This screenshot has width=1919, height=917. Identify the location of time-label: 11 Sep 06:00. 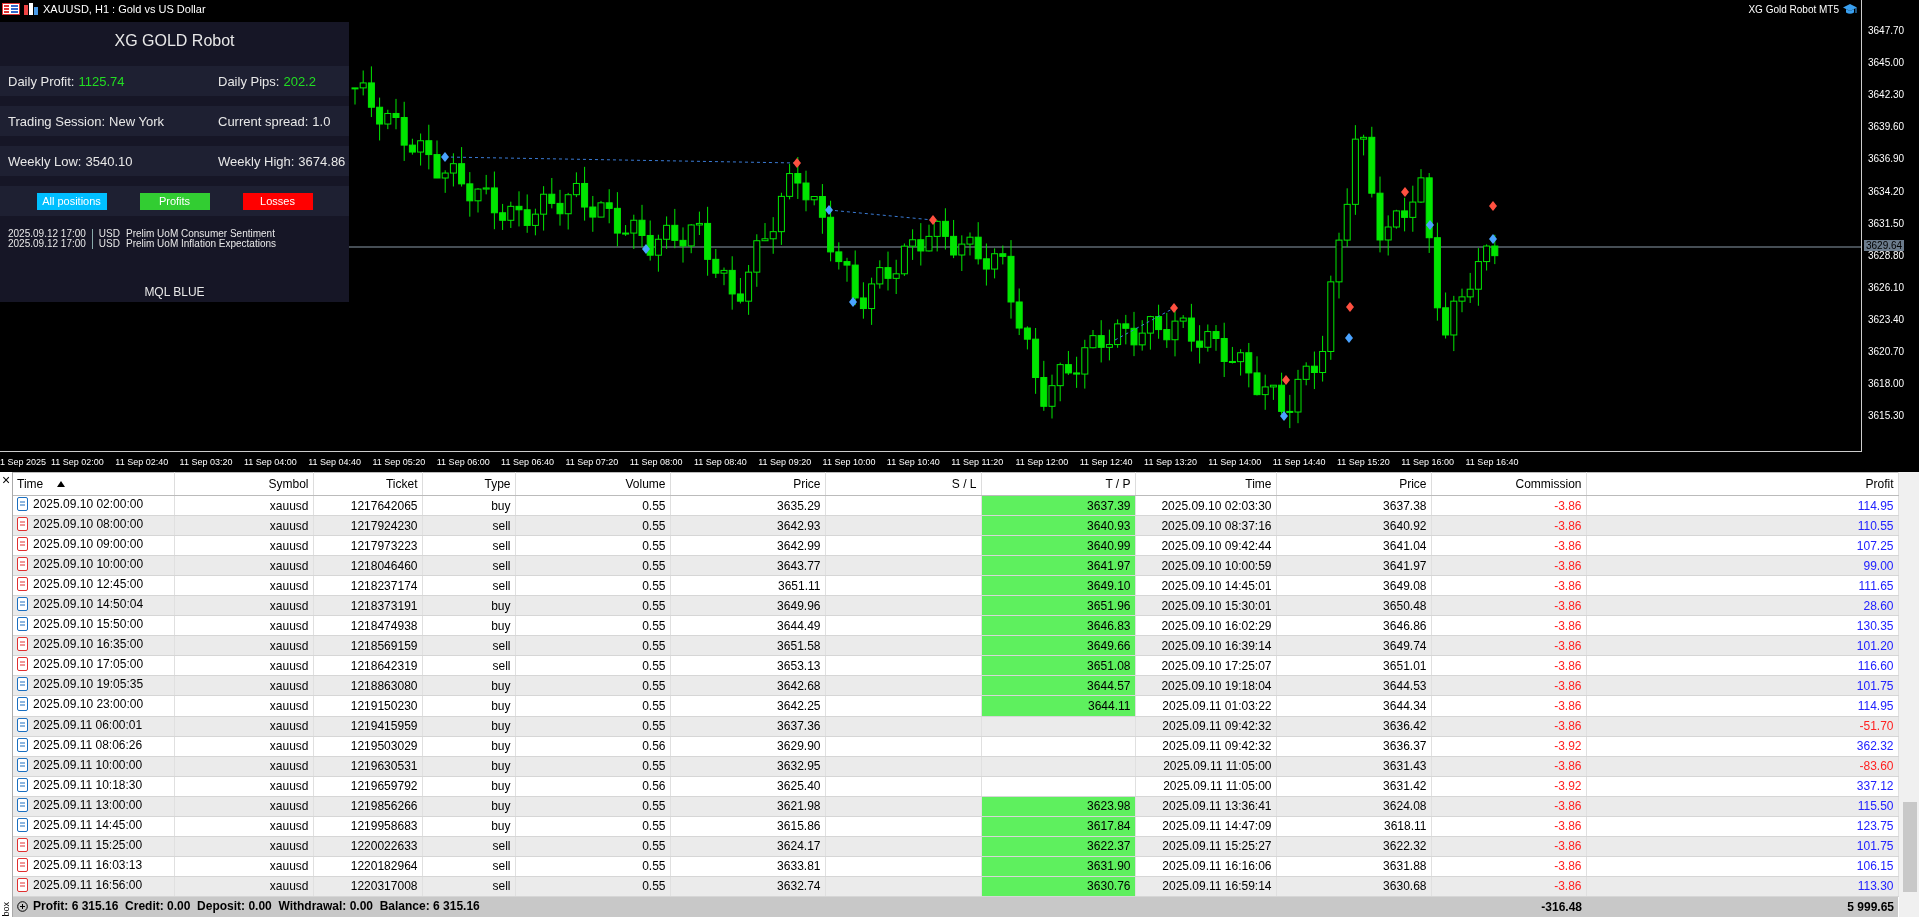
(463, 462).